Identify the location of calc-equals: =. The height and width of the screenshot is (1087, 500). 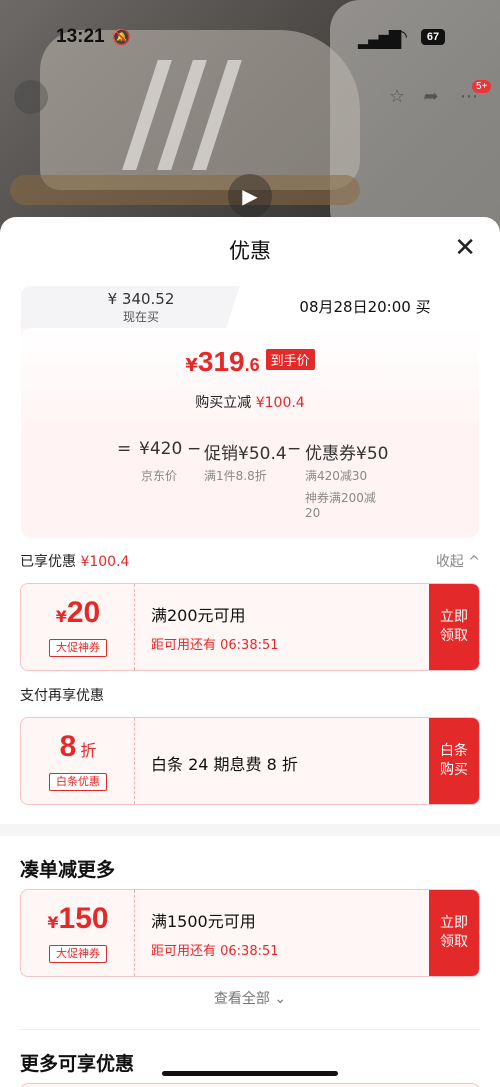
(124, 449).